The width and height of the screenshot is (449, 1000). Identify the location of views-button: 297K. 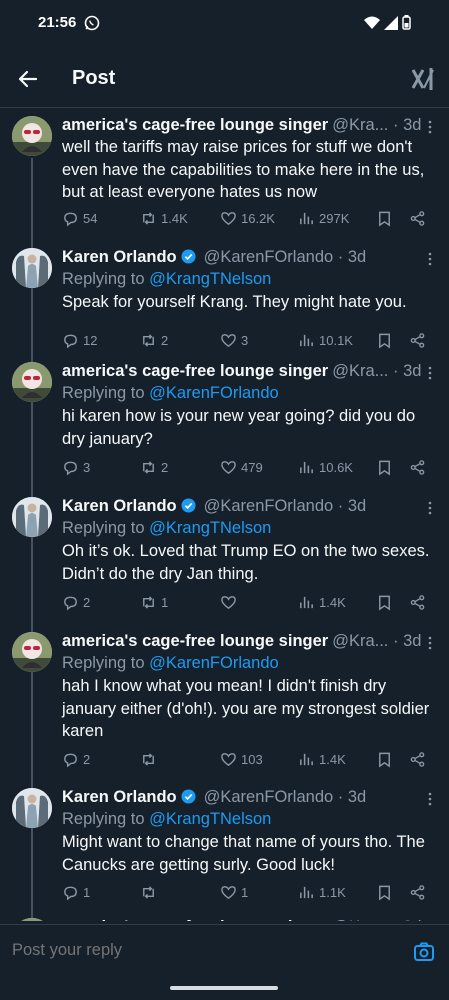
(323, 218).